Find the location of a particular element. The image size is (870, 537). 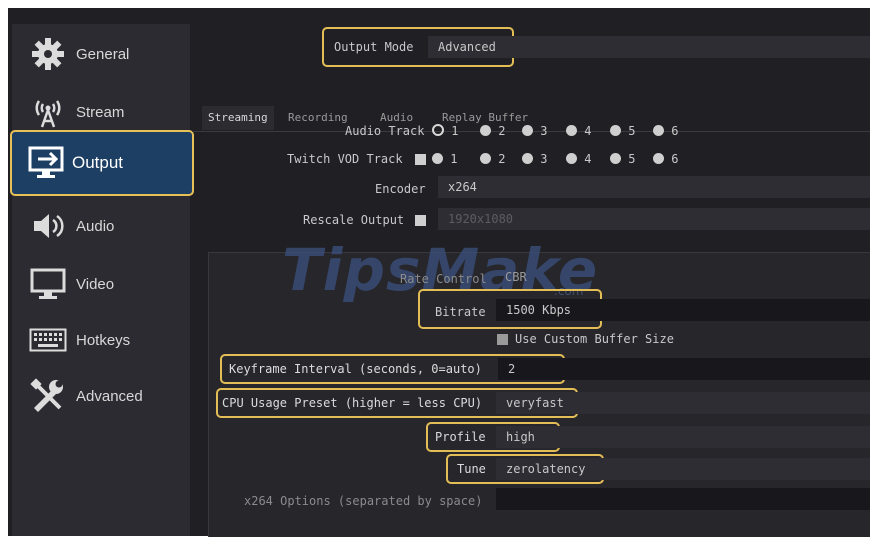

rescale-output-checkbox is located at coordinates (420, 220).